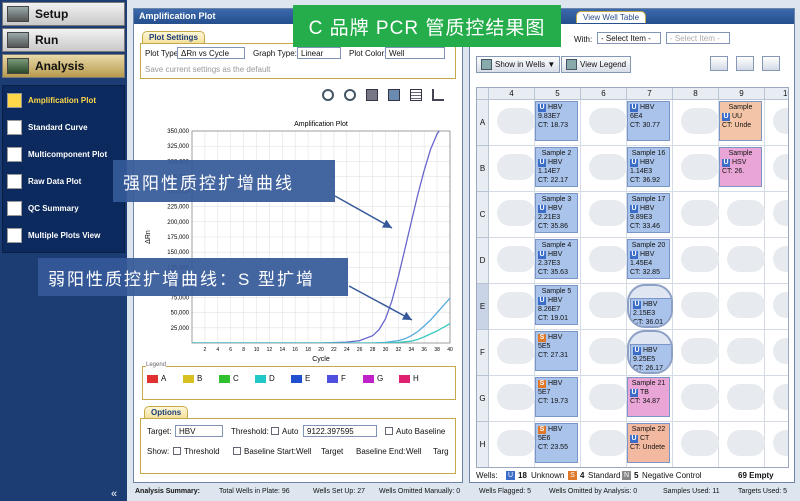 The height and width of the screenshot is (501, 800). I want to click on nav-amplification-plot: Amplification Plot, so click(51, 100).